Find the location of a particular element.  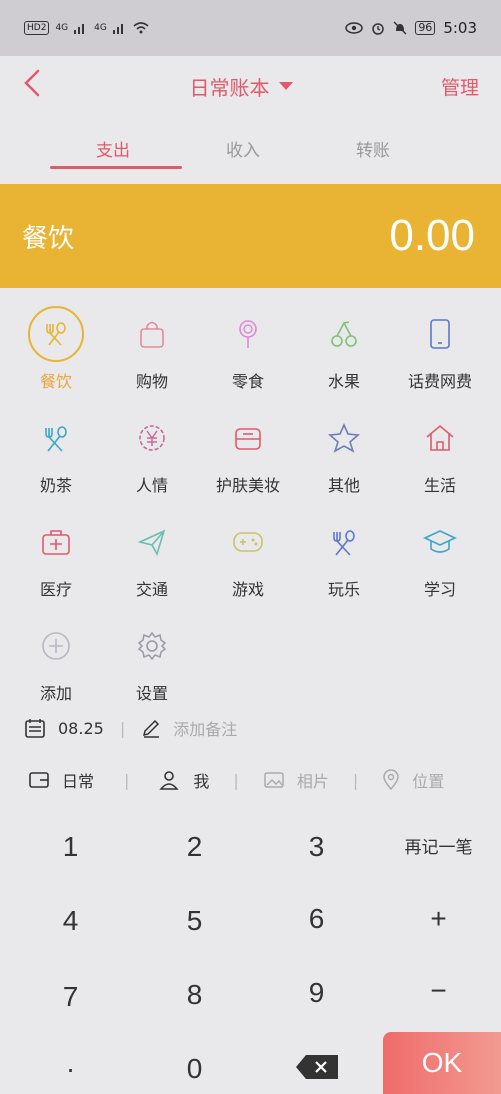

category-lingshi: 零食 is located at coordinates (248, 349).